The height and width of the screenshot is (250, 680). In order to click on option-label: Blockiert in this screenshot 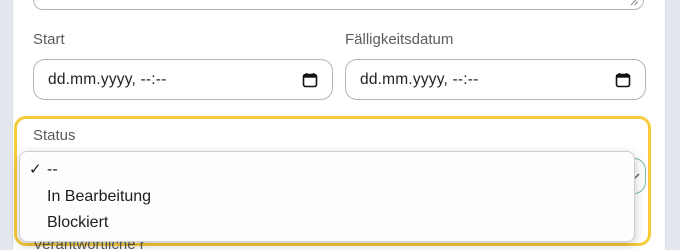, I will do `click(78, 222)`.